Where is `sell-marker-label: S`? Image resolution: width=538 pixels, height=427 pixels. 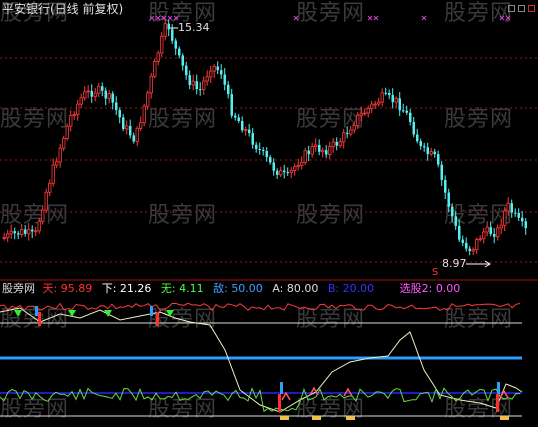 sell-marker-label: S is located at coordinates (435, 272).